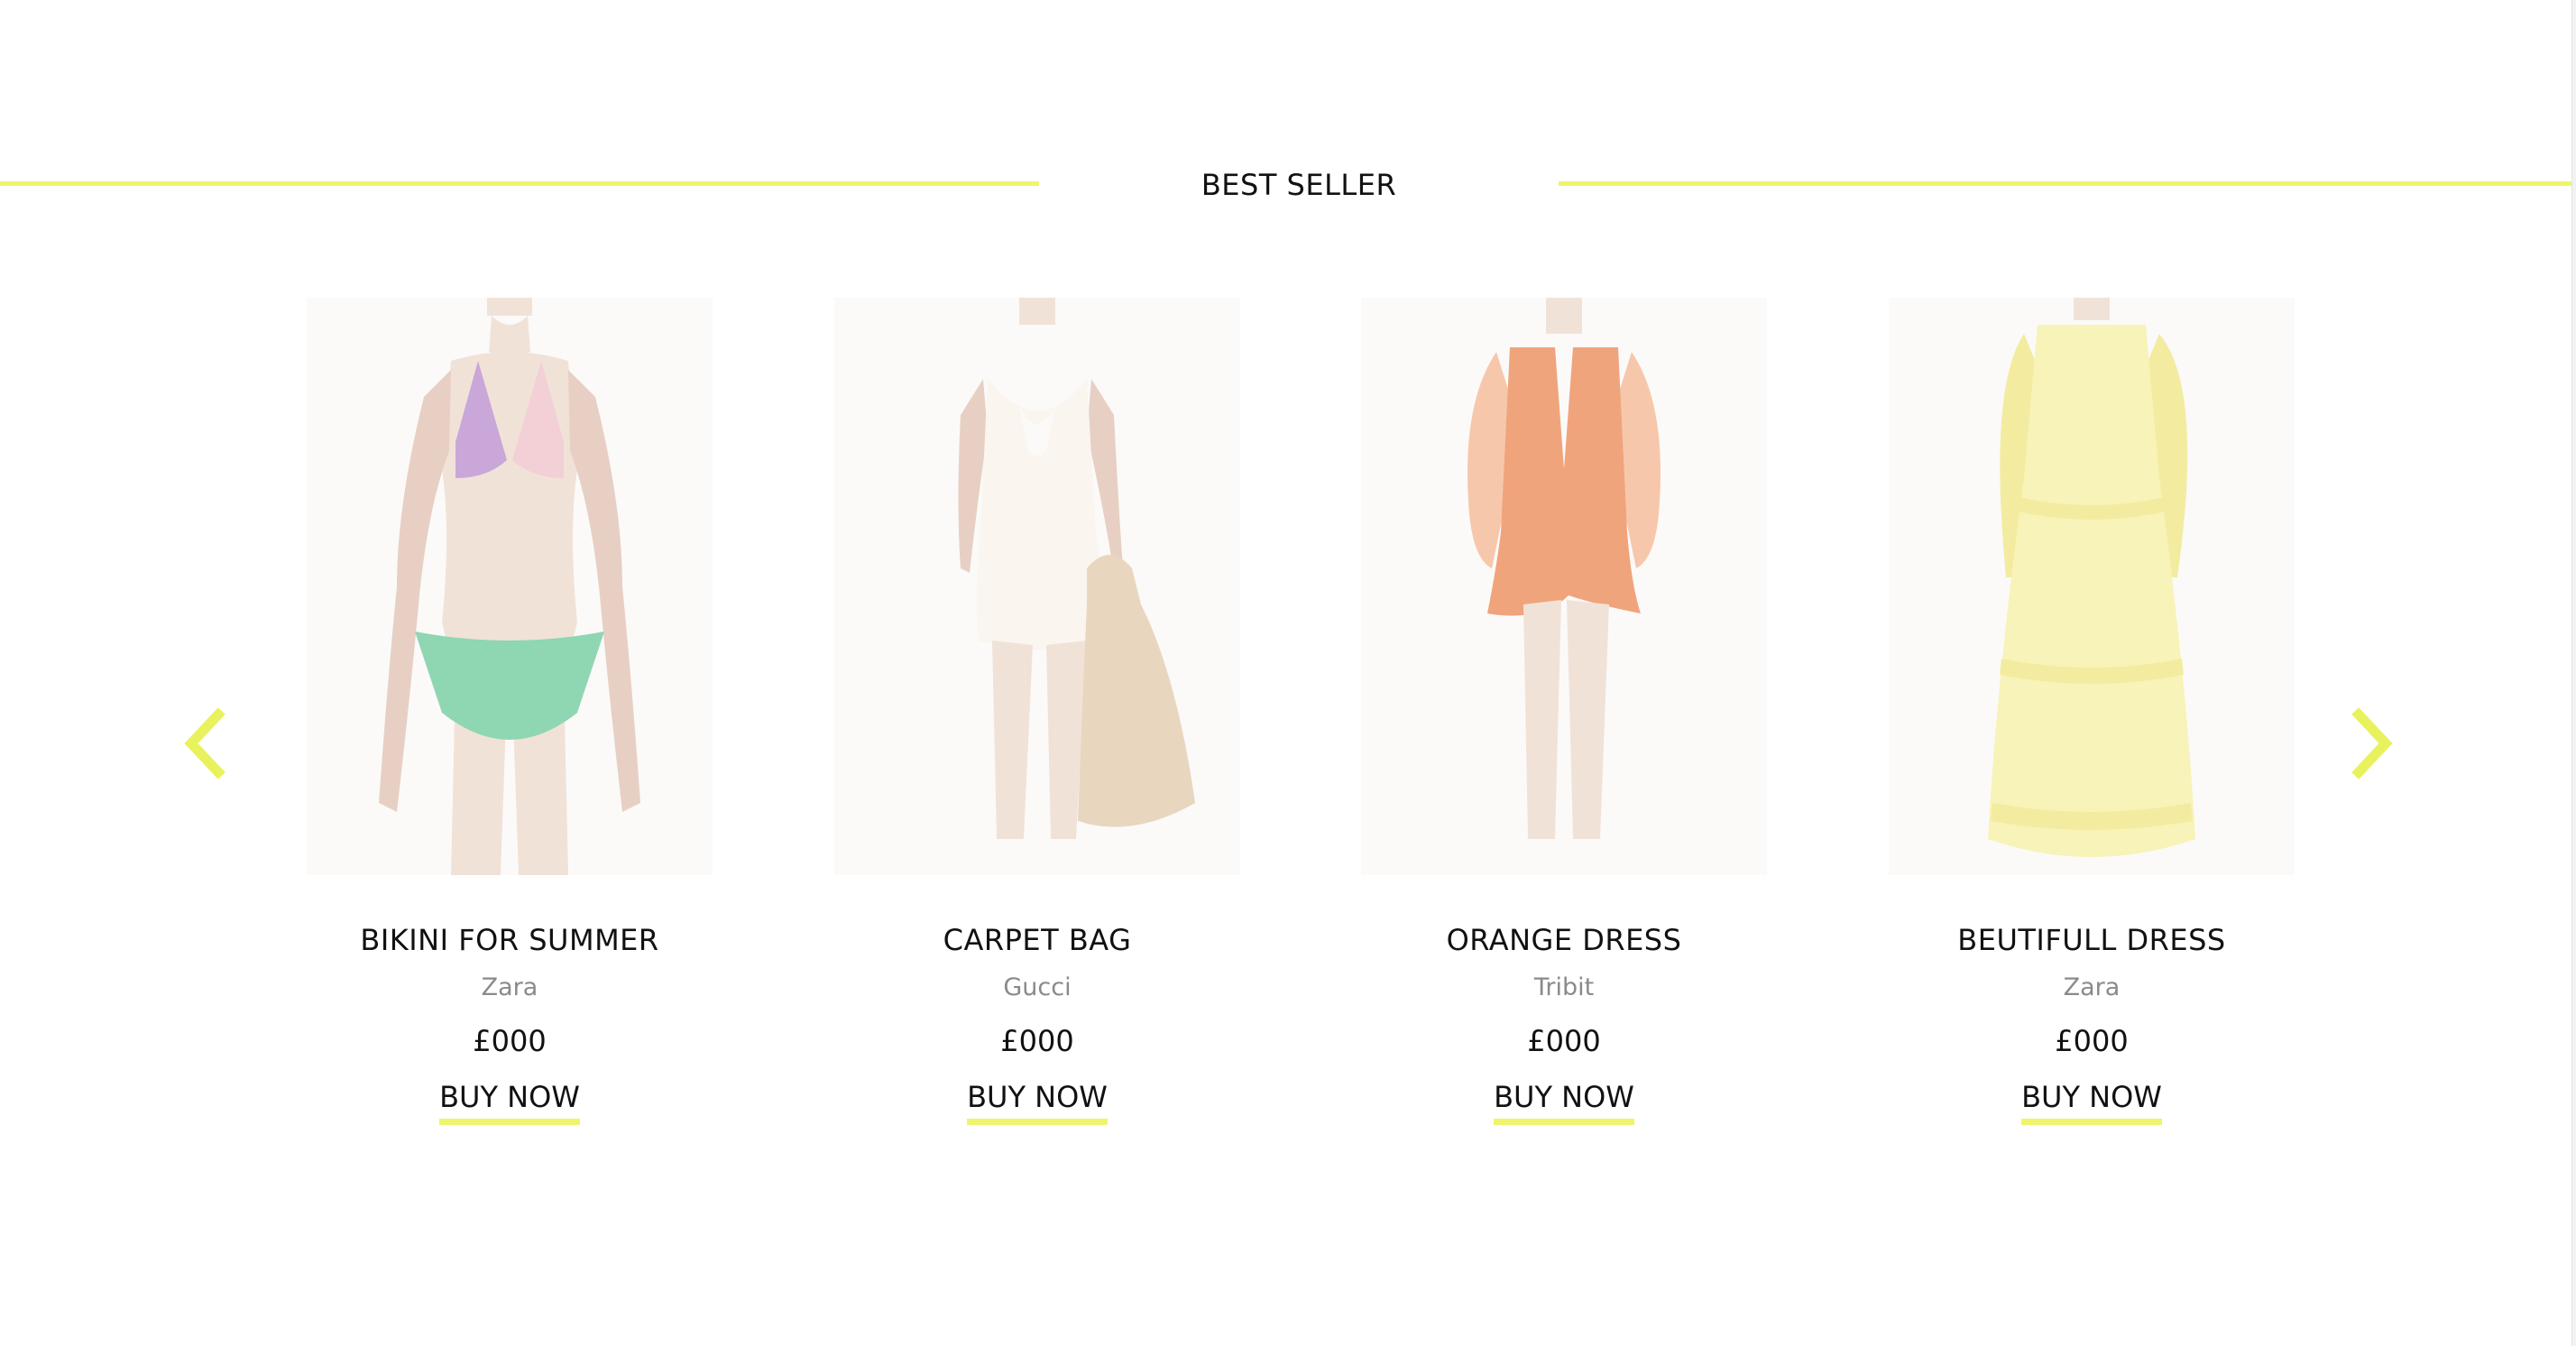 The image size is (2576, 1346). Describe the element at coordinates (1564, 987) in the screenshot. I see `product-brand: Tribit` at that location.